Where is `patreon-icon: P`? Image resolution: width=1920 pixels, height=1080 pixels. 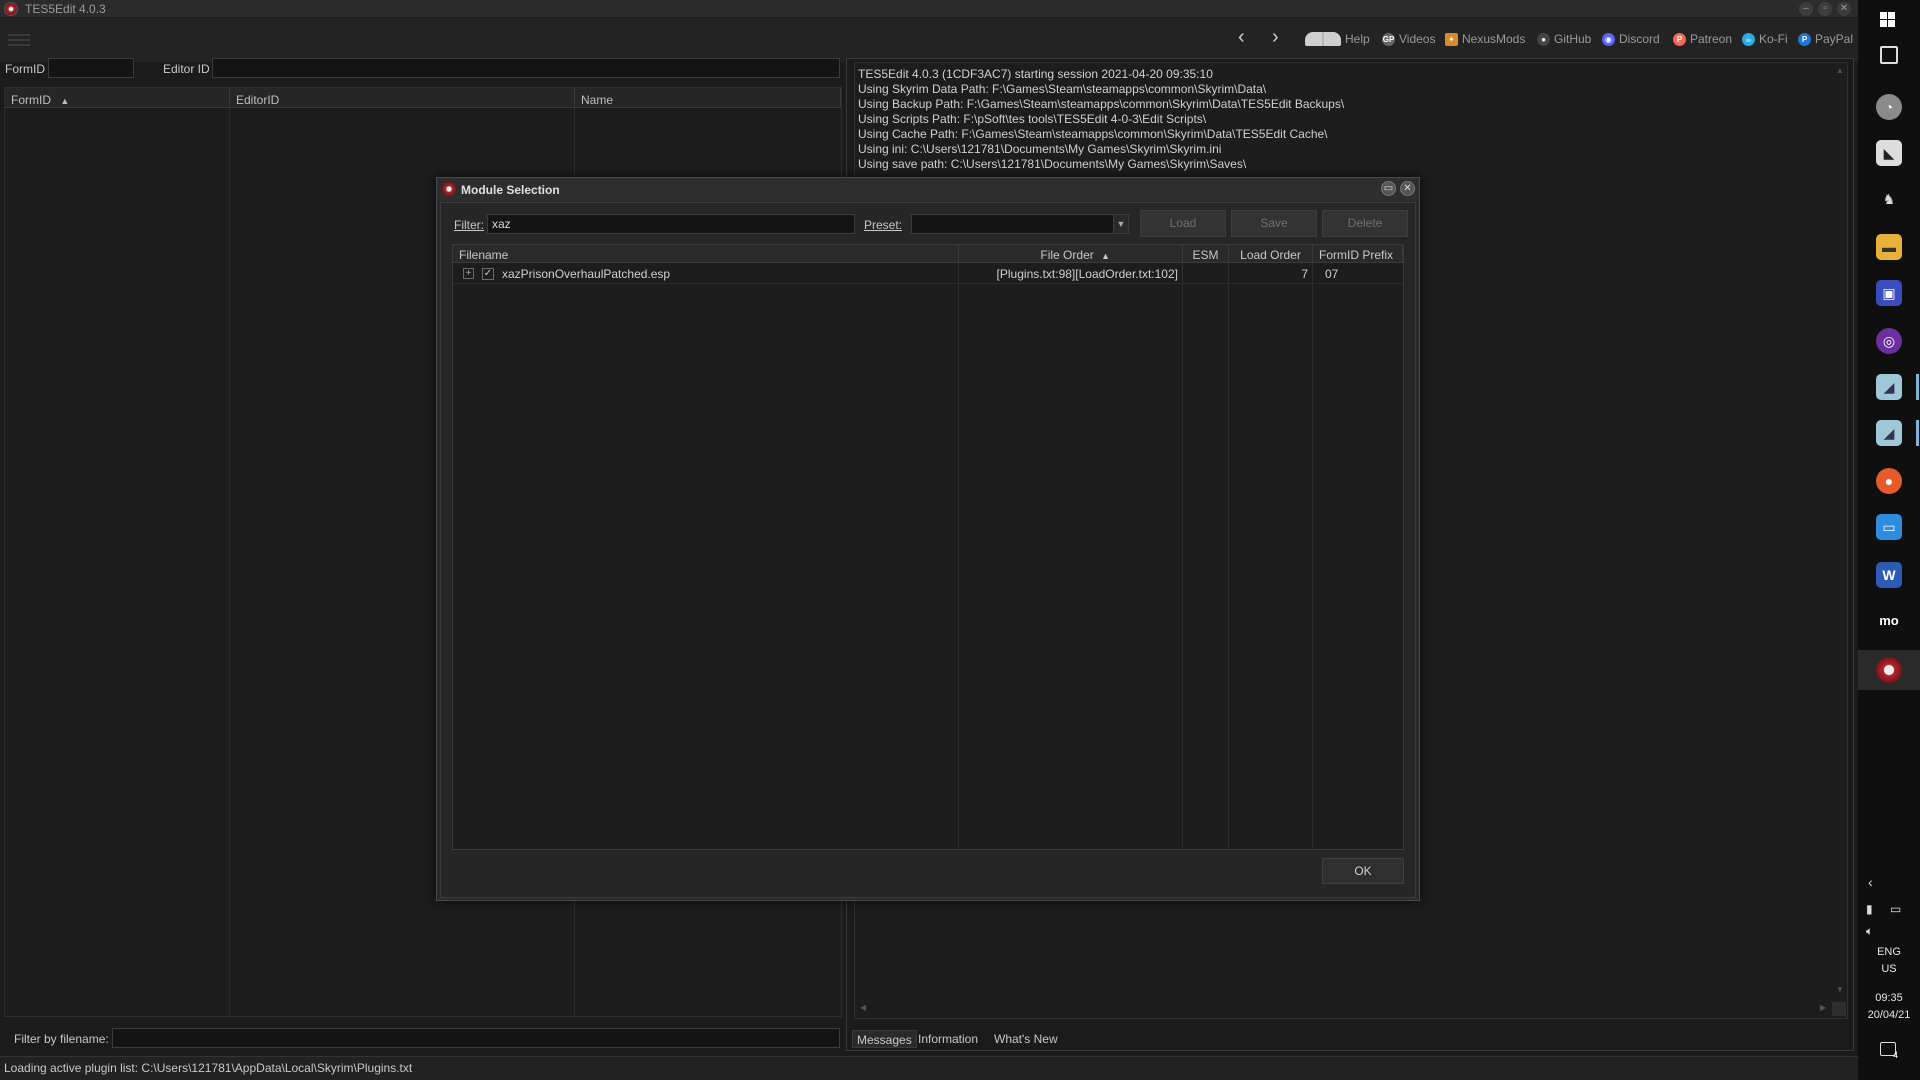
patreon-icon: P is located at coordinates (1679, 39).